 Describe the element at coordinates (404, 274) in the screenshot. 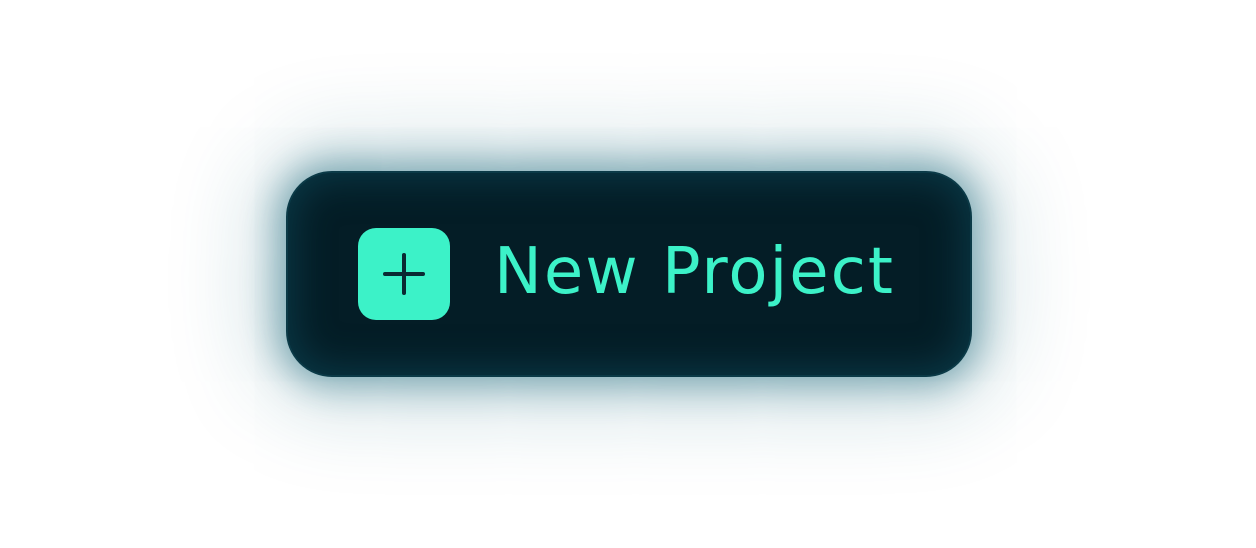

I see `plus-icon` at that location.